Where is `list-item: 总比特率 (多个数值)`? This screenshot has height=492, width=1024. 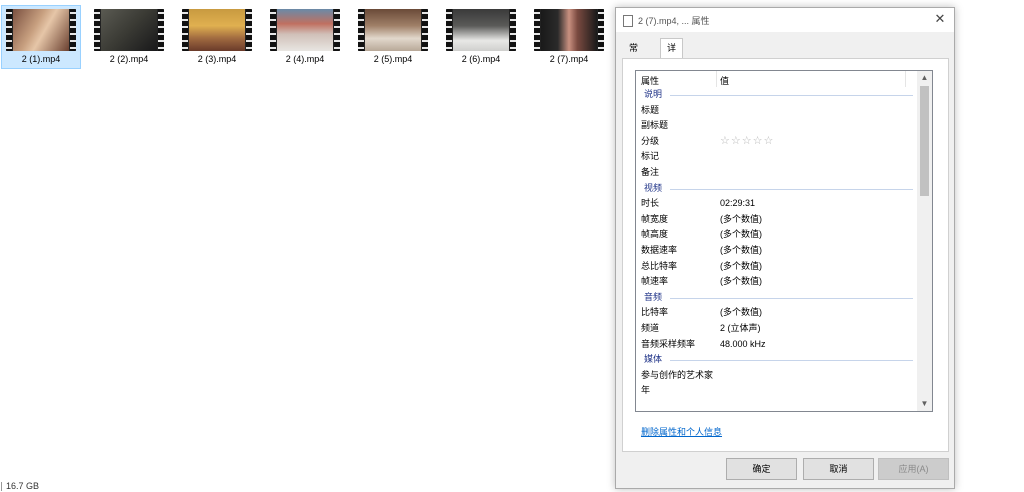 list-item: 总比特率 (多个数值) is located at coordinates (776, 267).